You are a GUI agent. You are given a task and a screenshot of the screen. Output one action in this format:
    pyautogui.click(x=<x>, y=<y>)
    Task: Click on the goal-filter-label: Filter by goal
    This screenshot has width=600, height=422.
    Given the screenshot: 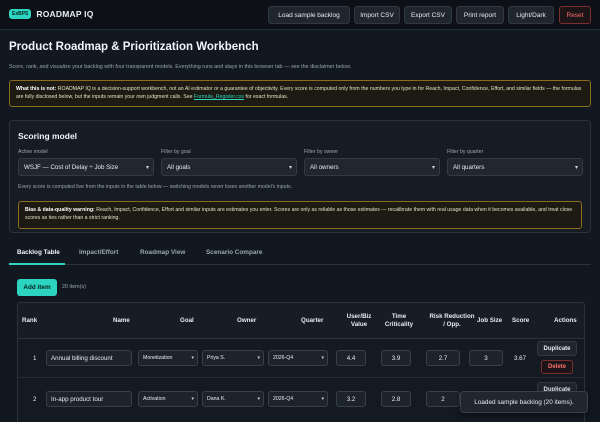 What is the action you would take?
    pyautogui.click(x=176, y=152)
    